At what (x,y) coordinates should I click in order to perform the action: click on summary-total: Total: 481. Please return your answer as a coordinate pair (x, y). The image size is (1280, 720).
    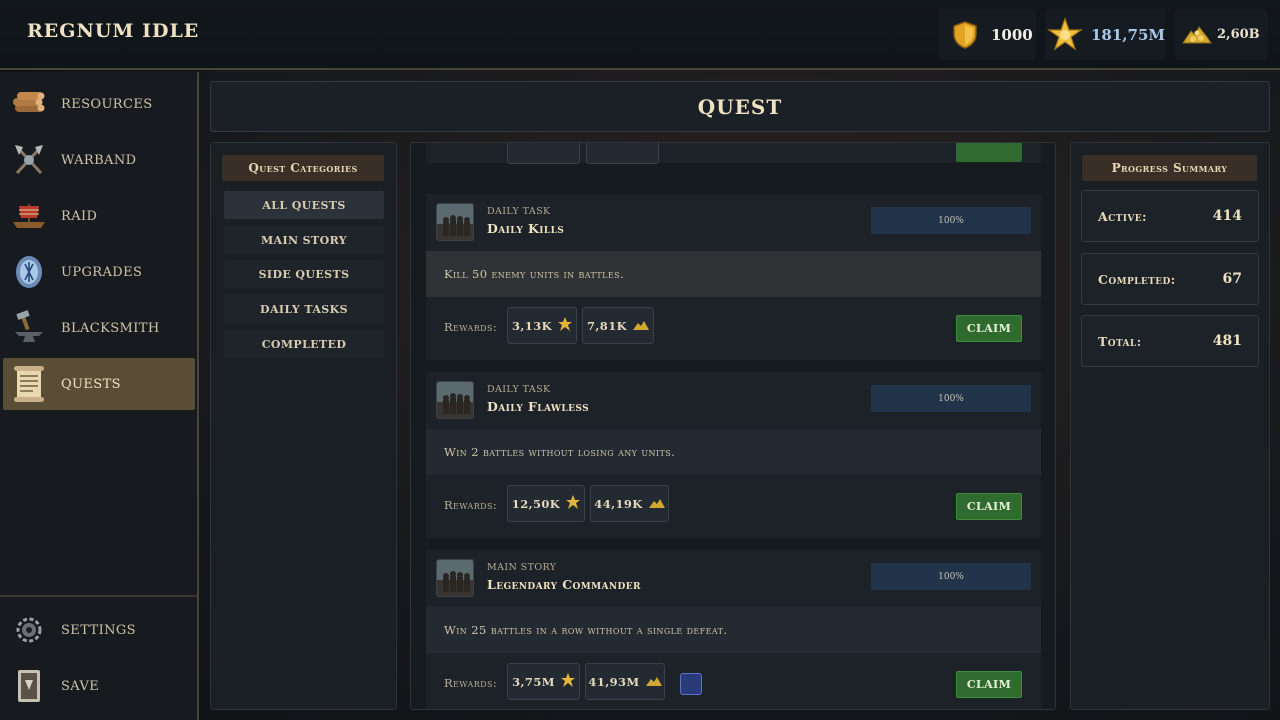
    Looking at the image, I should click on (1170, 341).